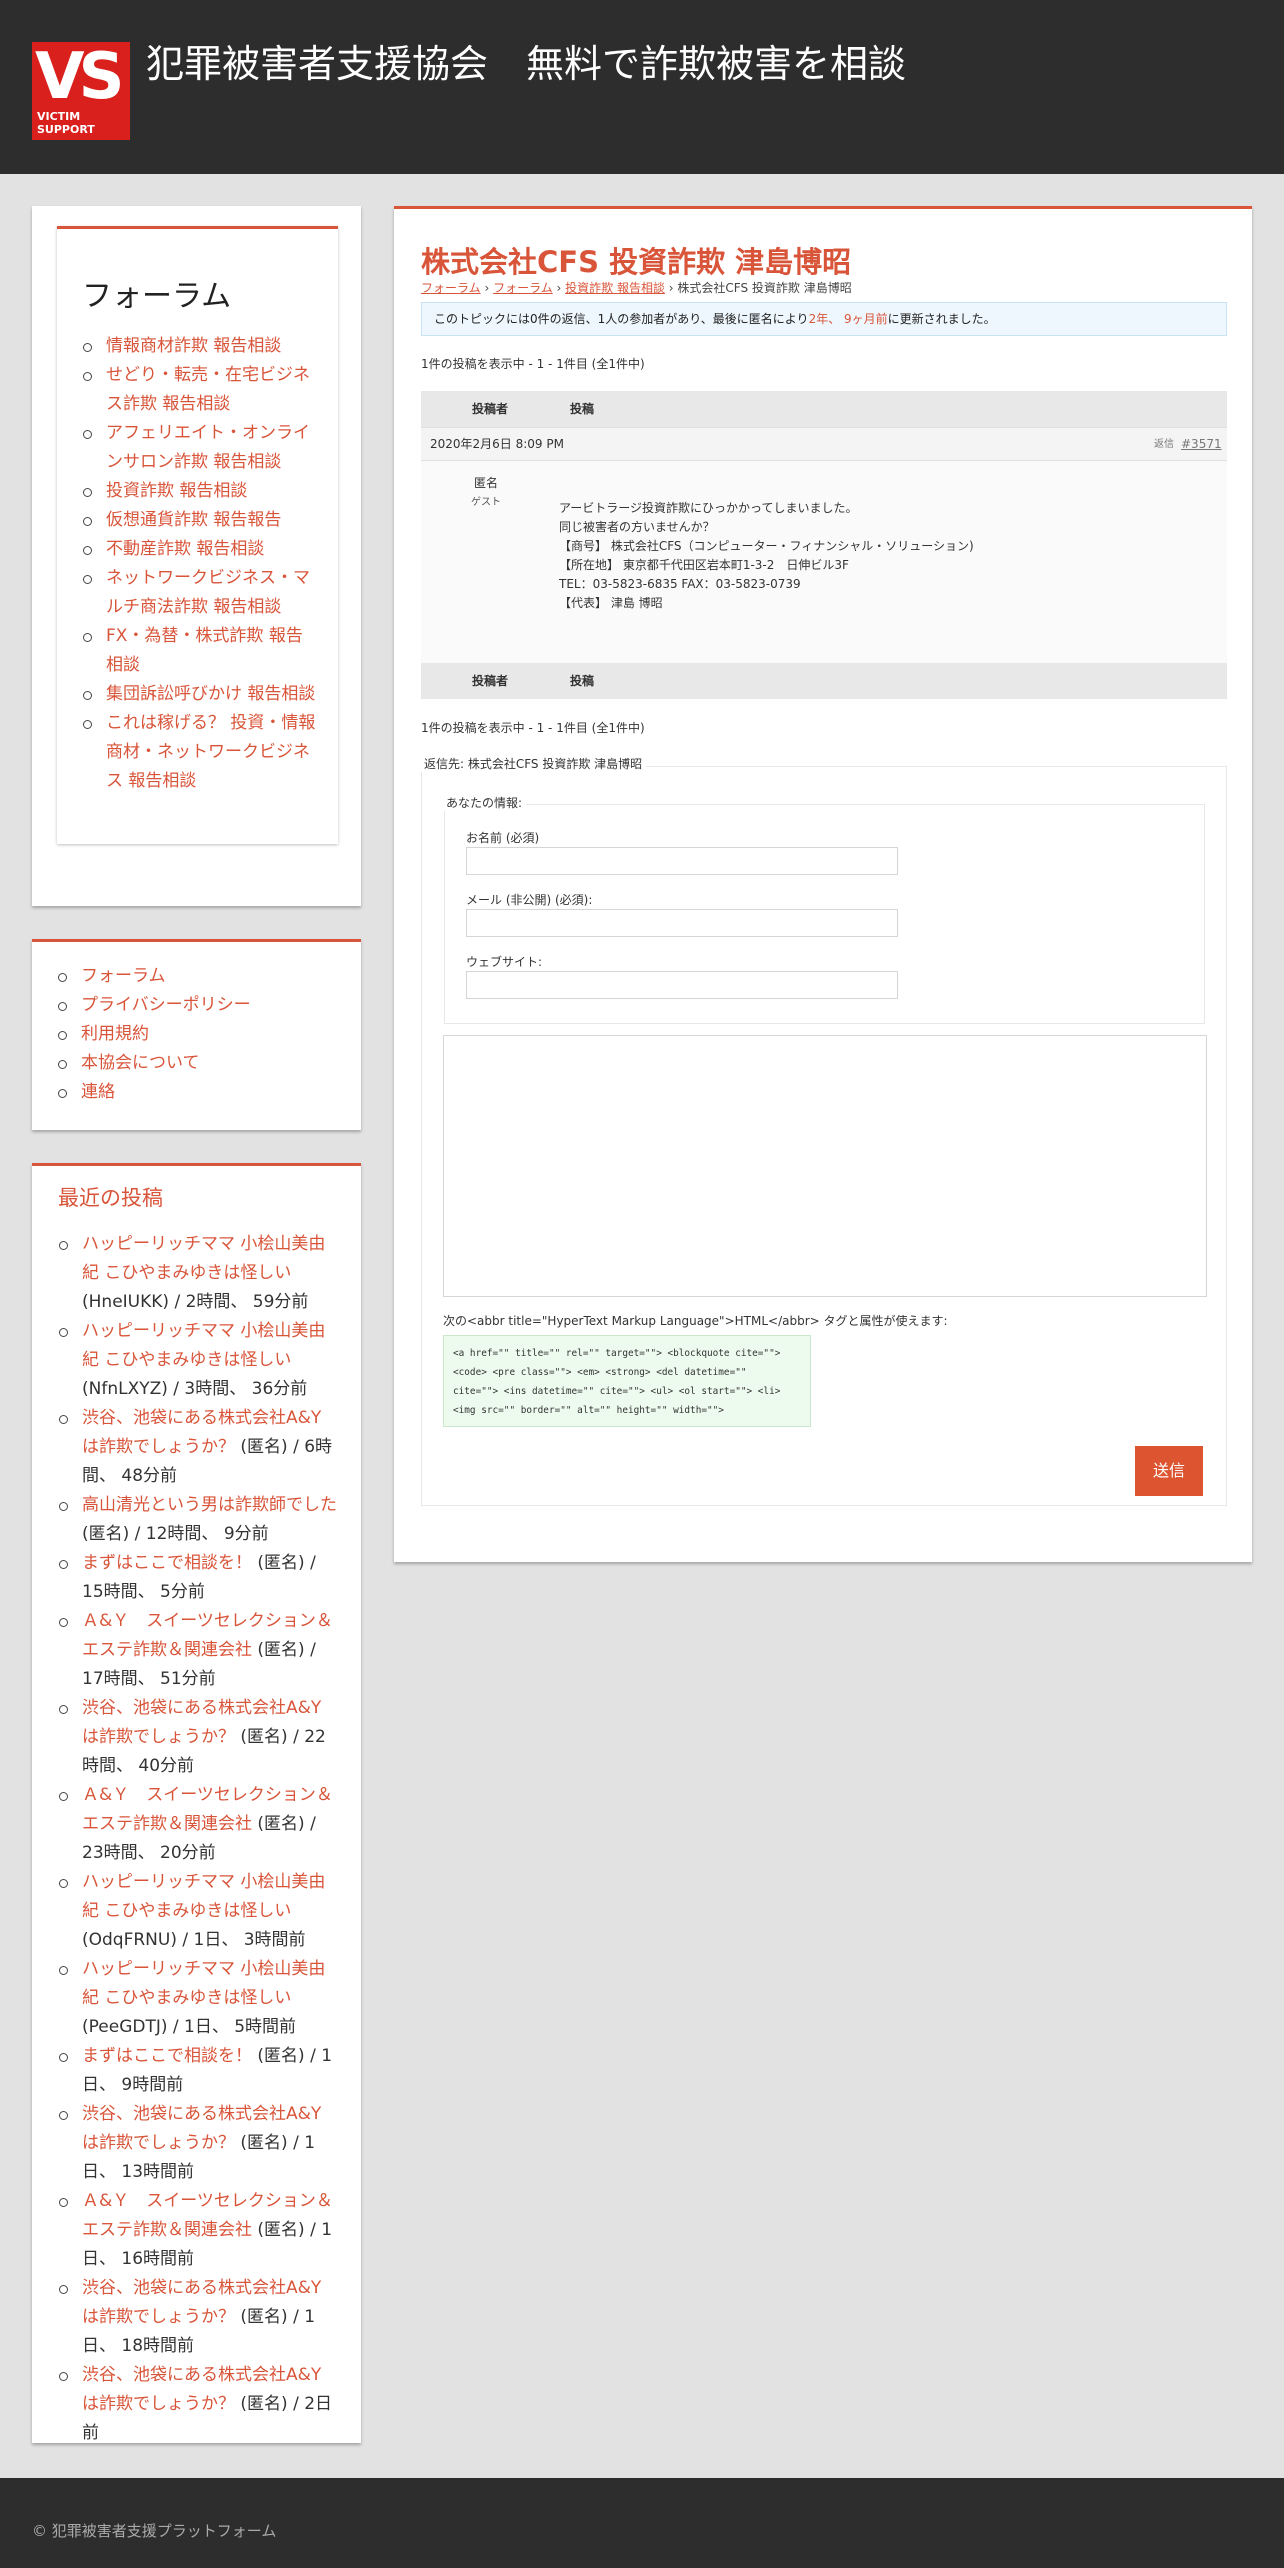 Image resolution: width=1284 pixels, height=2568 pixels. I want to click on post-author-role: ゲスト, so click(486, 502).